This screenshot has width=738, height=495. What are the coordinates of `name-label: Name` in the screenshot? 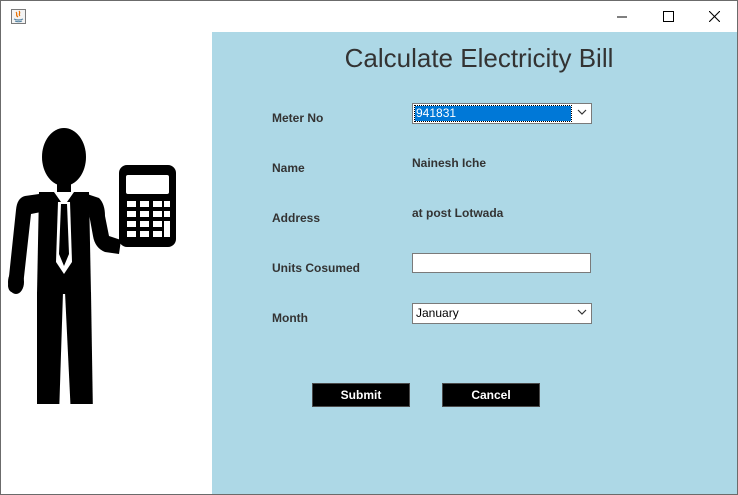 It's located at (288, 168).